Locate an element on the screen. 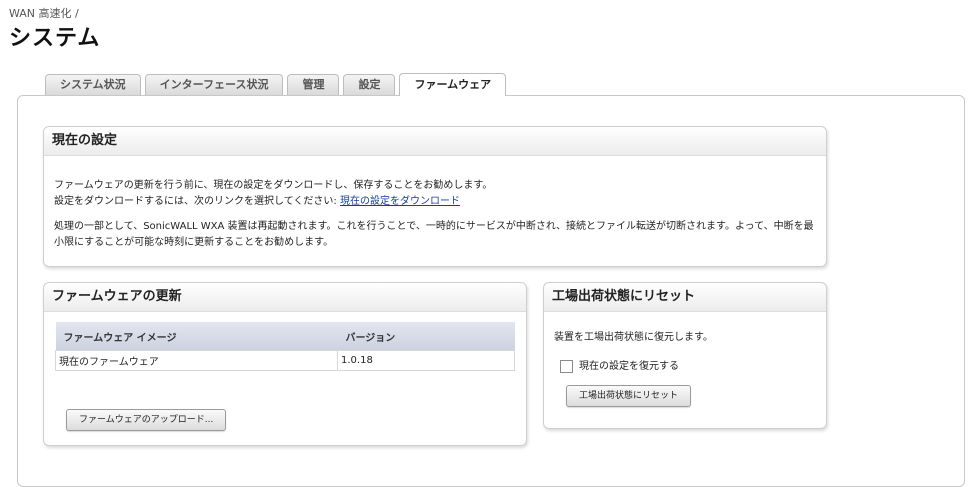  firmware-version-cell: 1.0.18 is located at coordinates (426, 360).